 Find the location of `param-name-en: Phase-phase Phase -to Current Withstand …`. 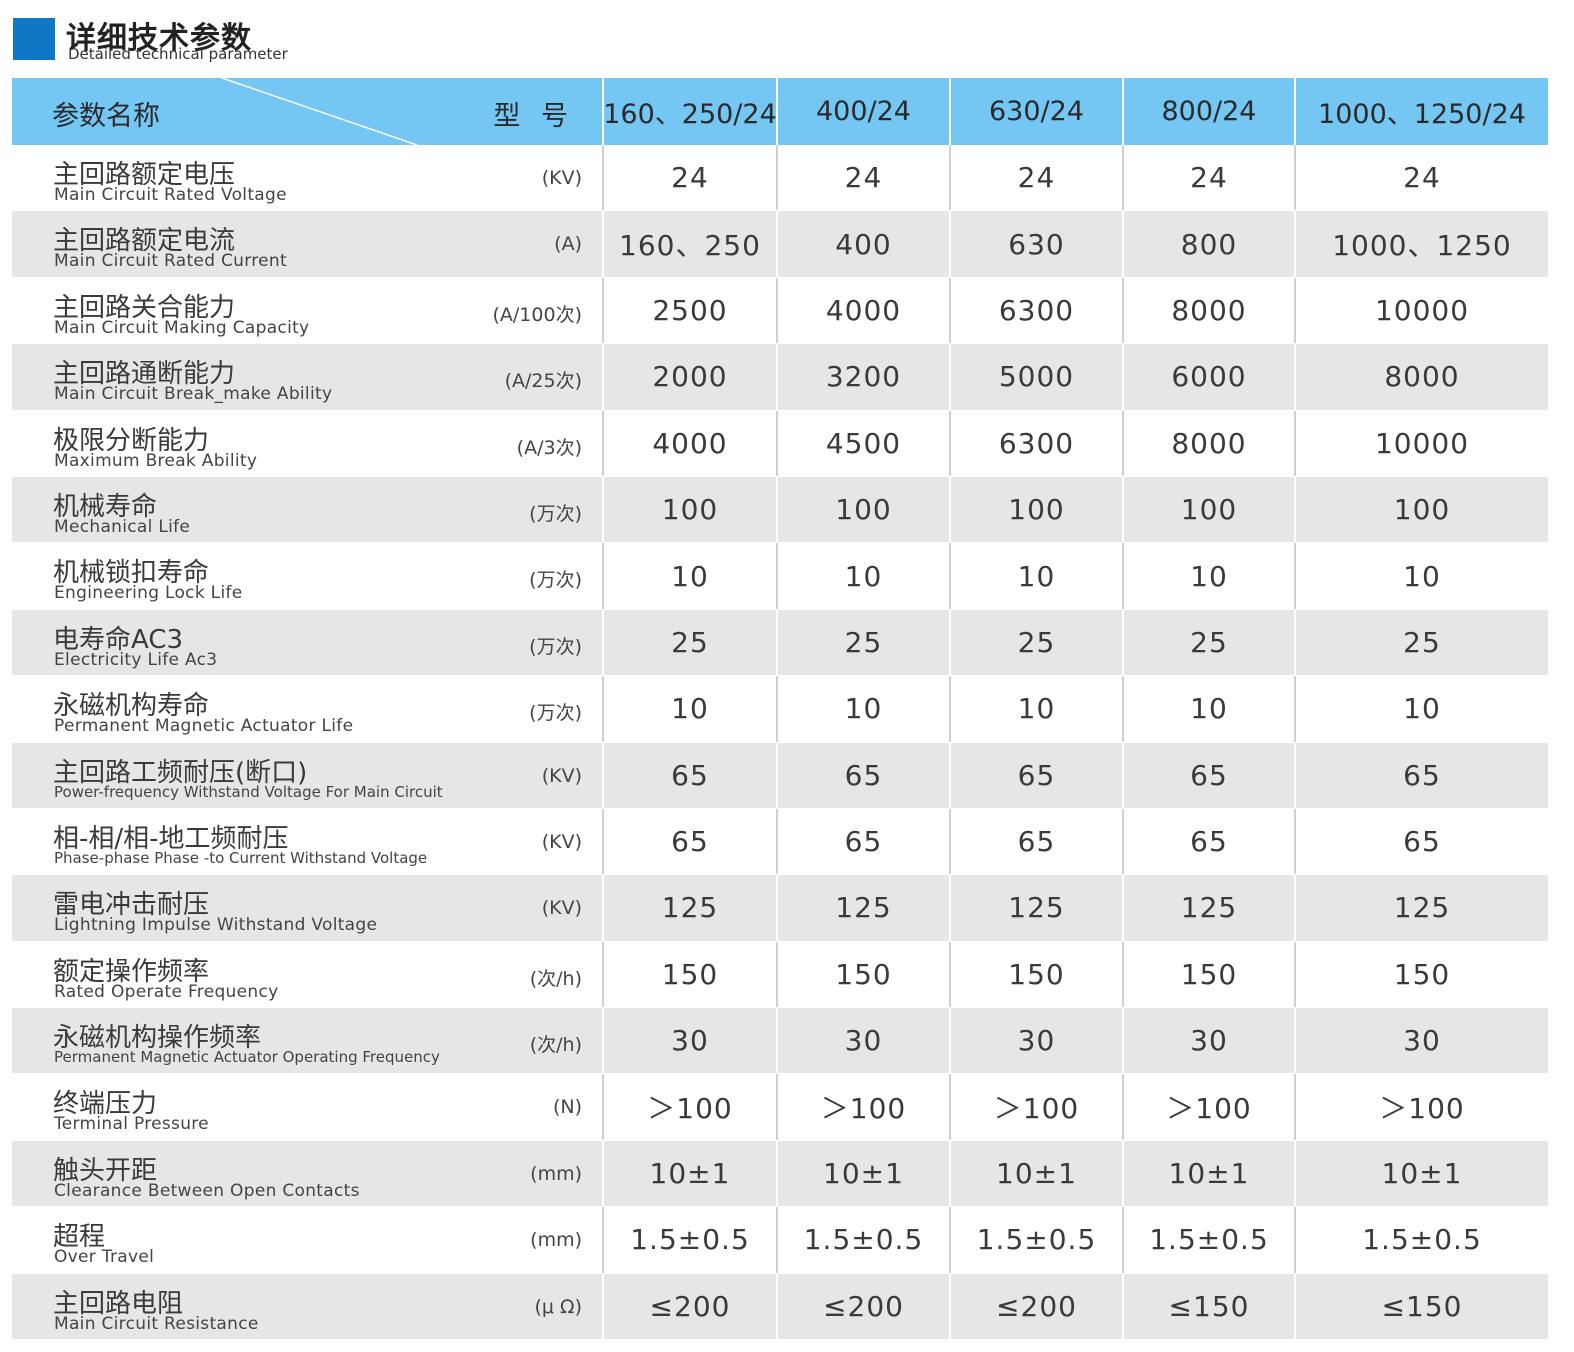

param-name-en: Phase-phase Phase -to Current Withstand … is located at coordinates (241, 857).